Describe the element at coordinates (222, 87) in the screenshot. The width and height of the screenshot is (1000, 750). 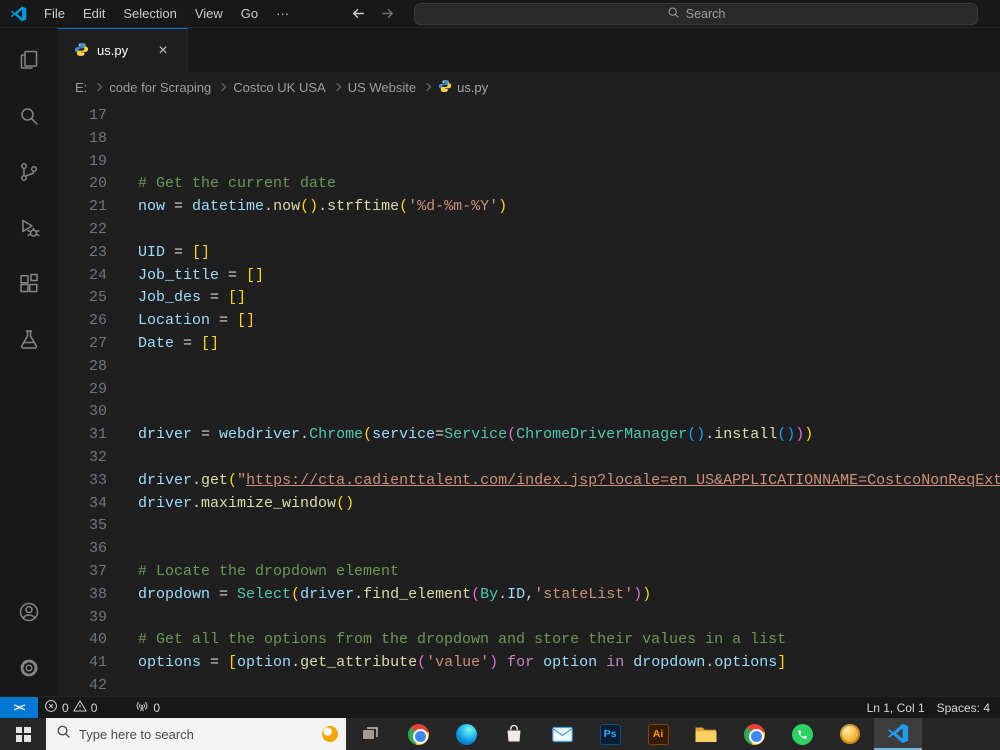
I see `chevron-right-icon` at that location.